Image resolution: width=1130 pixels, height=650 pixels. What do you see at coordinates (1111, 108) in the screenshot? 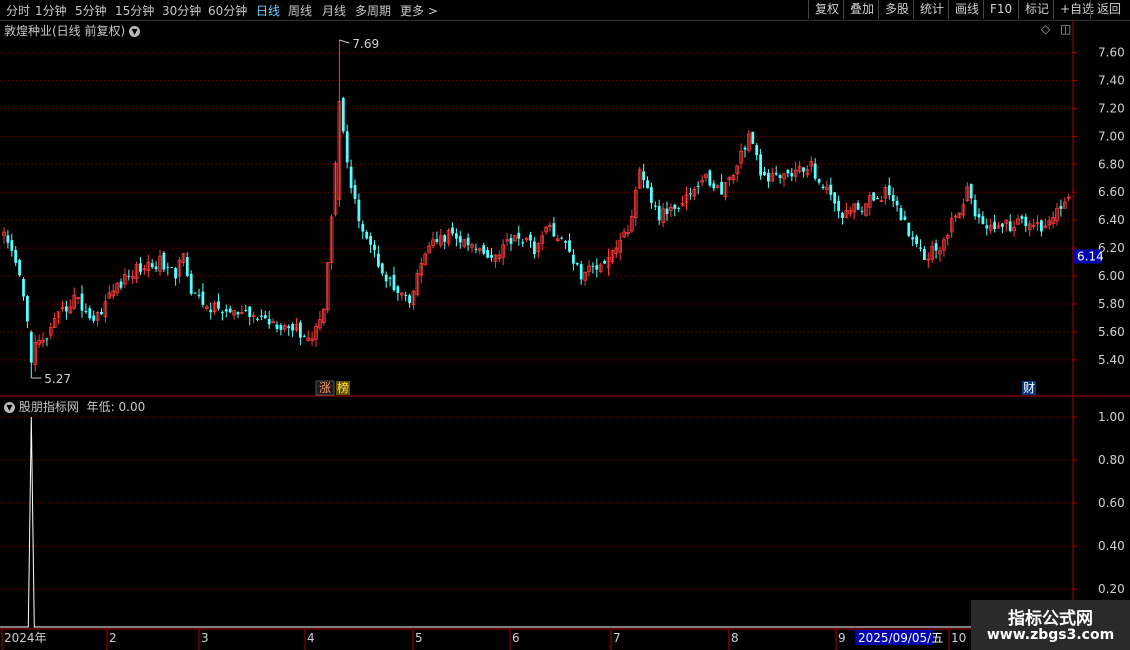
I see `price-tick-label: 7.20` at bounding box center [1111, 108].